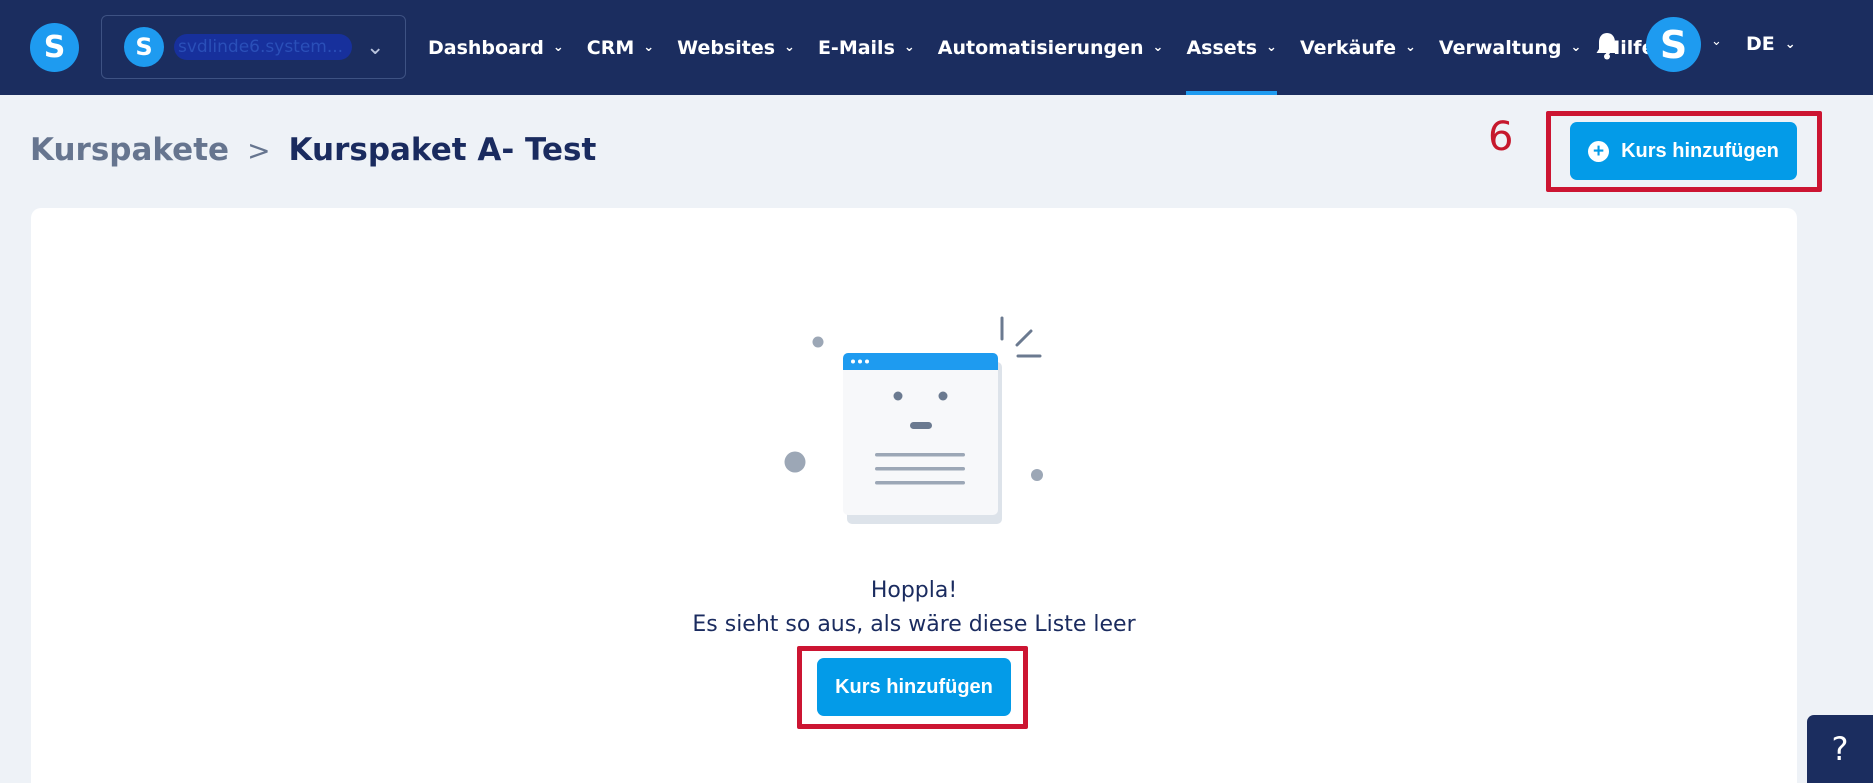  Describe the element at coordinates (1500, 47) in the screenshot. I see `nav-item-label: Verwaltung` at that location.